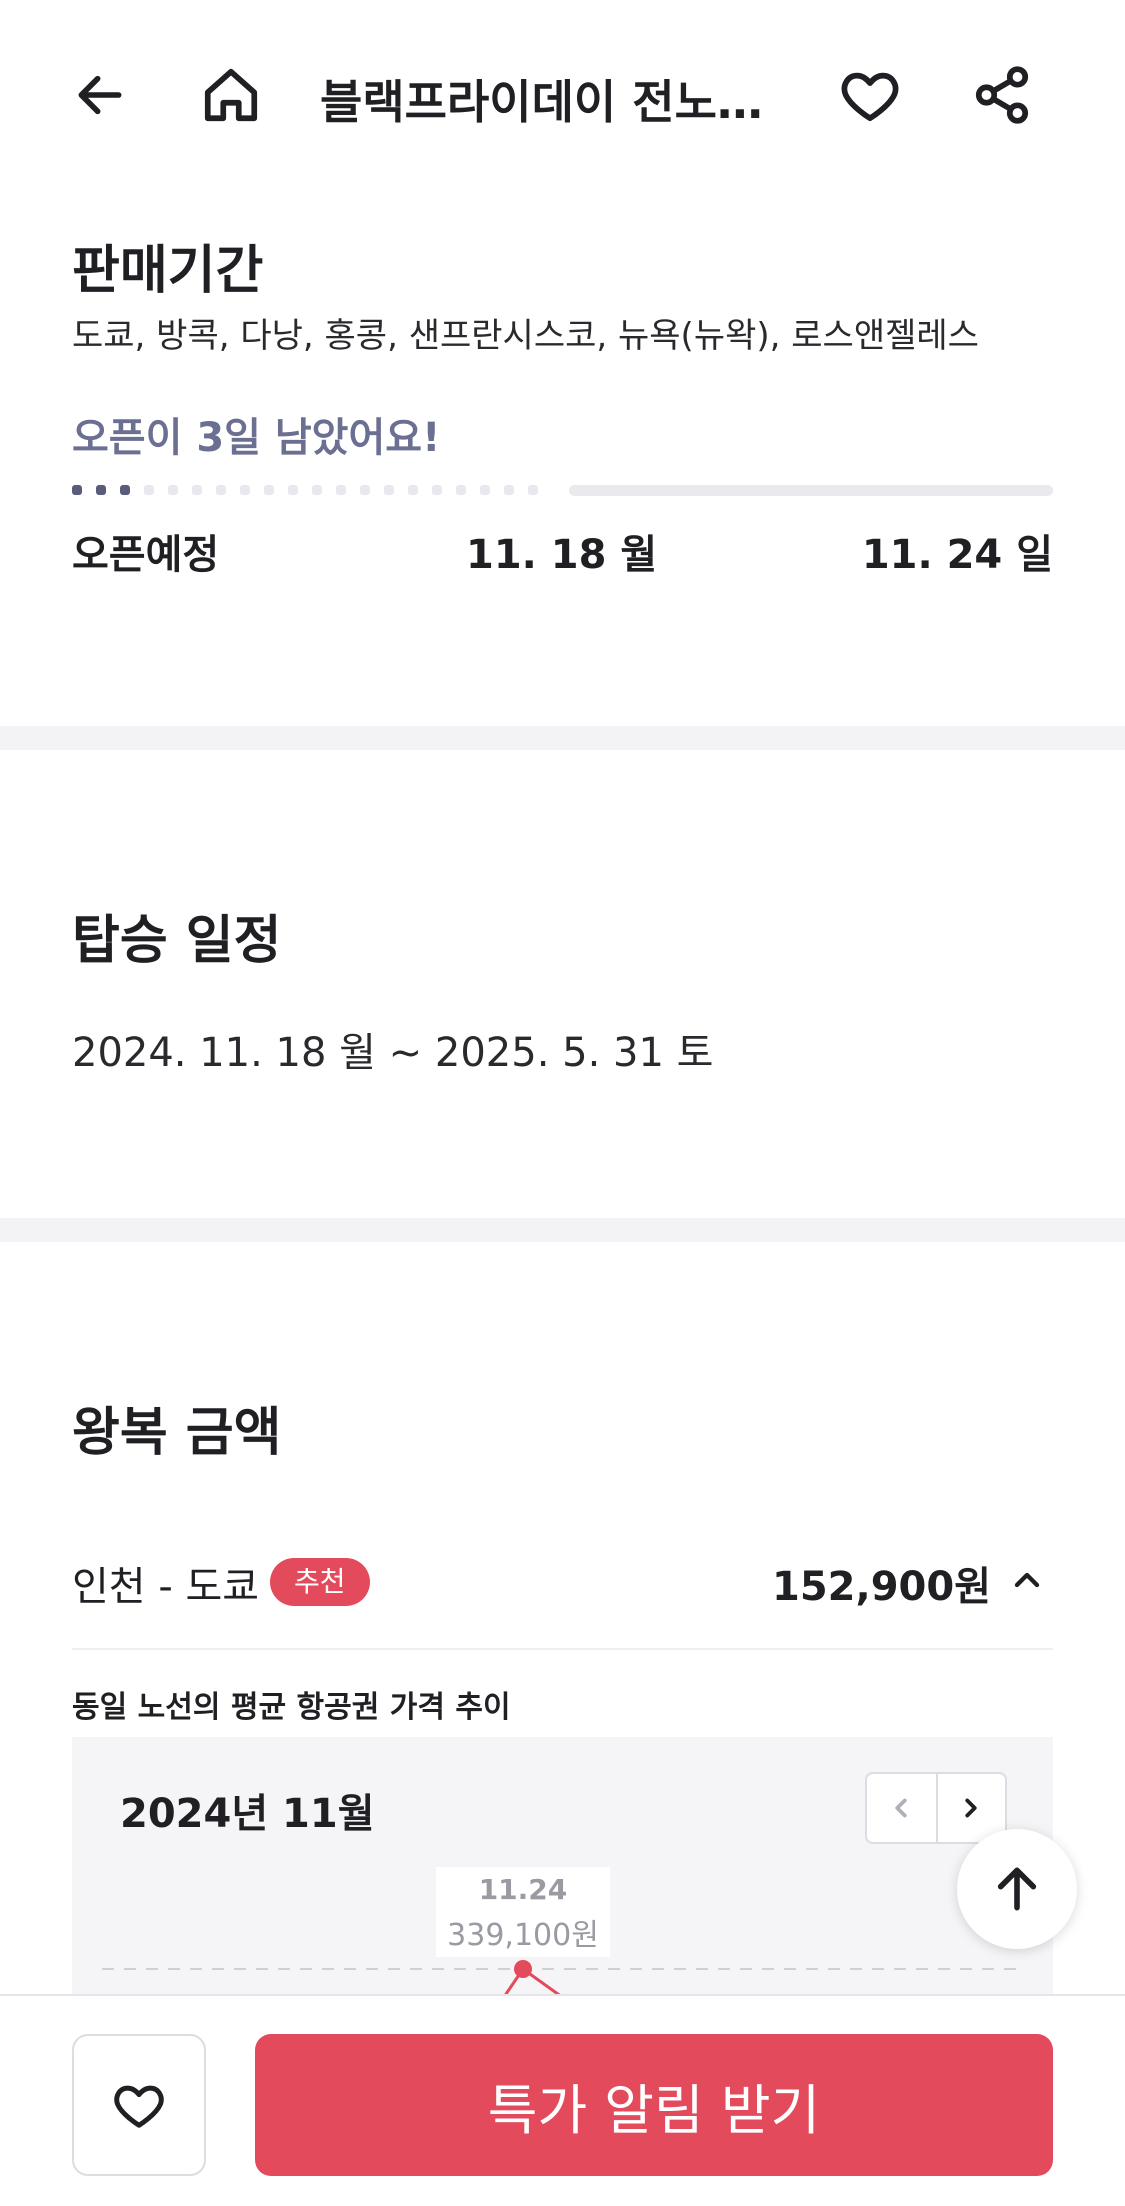 The image size is (1125, 2206). Describe the element at coordinates (523, 1969) in the screenshot. I see `chart-point-selected` at that location.